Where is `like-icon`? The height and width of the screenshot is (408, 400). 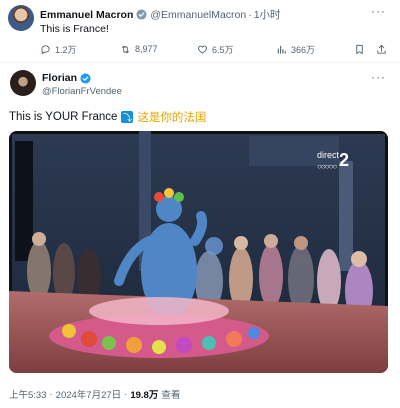 like-icon is located at coordinates (202, 49).